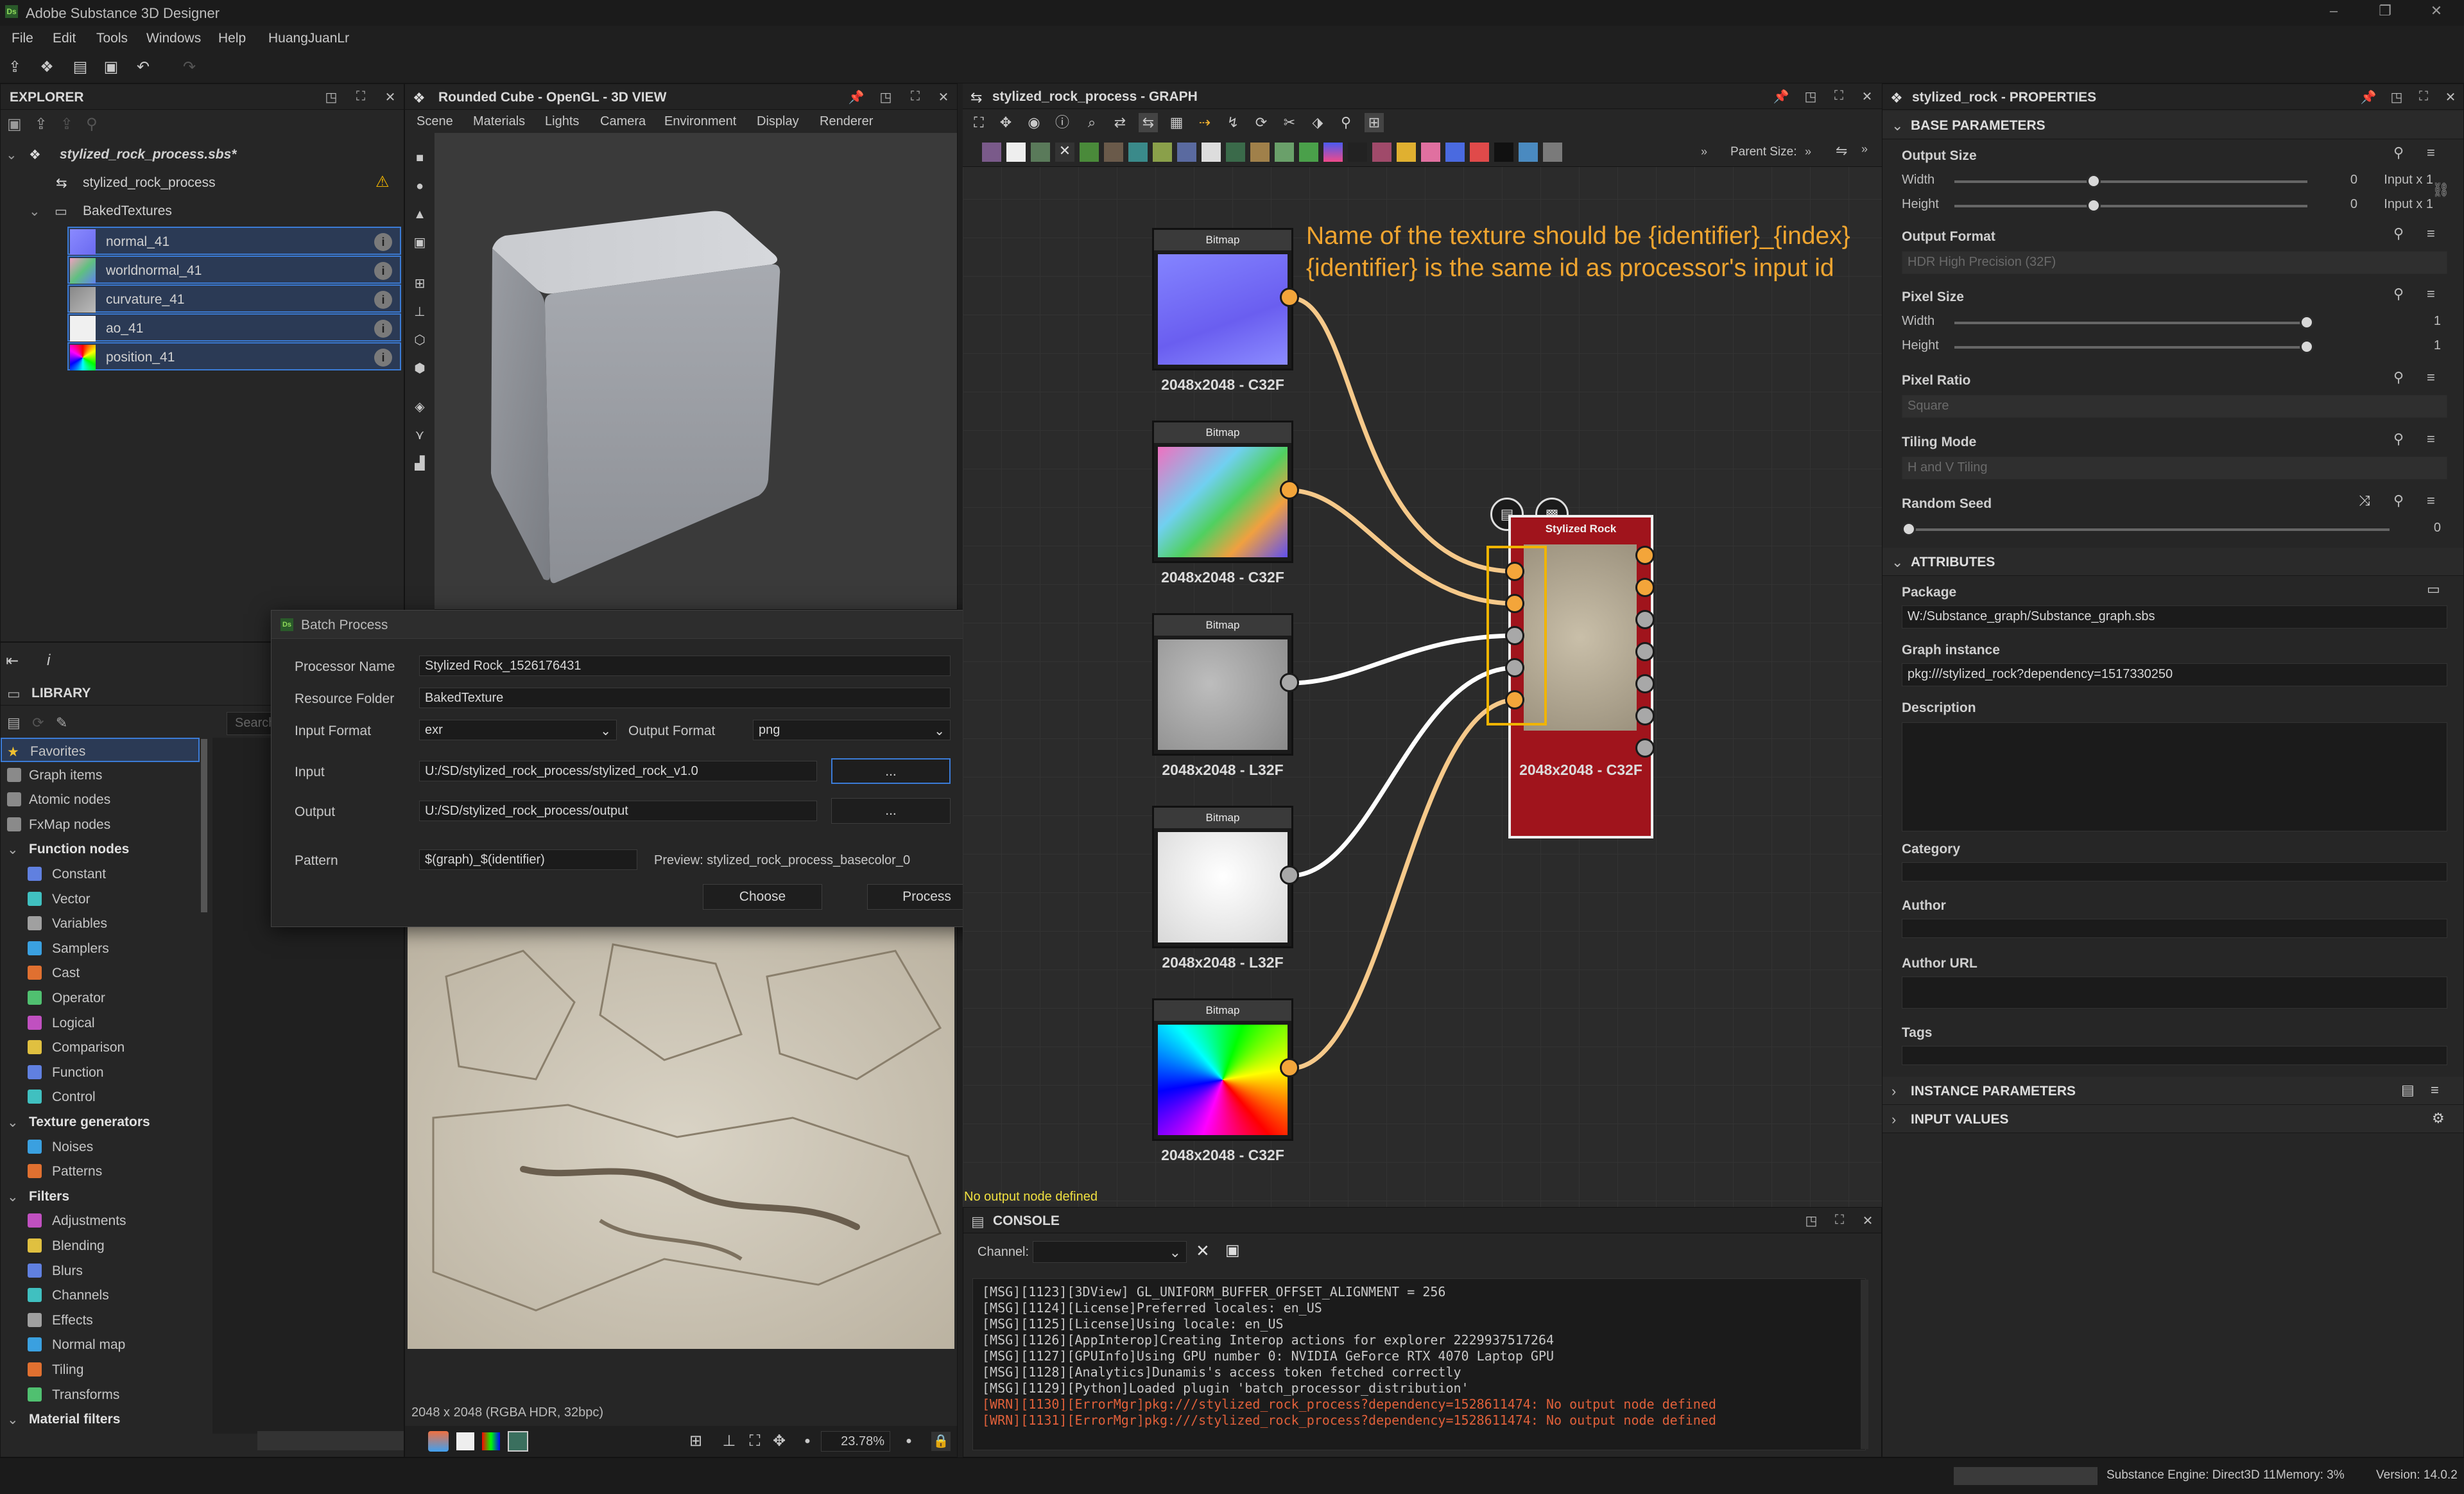  Describe the element at coordinates (700, 121) in the screenshot. I see `view3d-menu-environment: Environment` at that location.